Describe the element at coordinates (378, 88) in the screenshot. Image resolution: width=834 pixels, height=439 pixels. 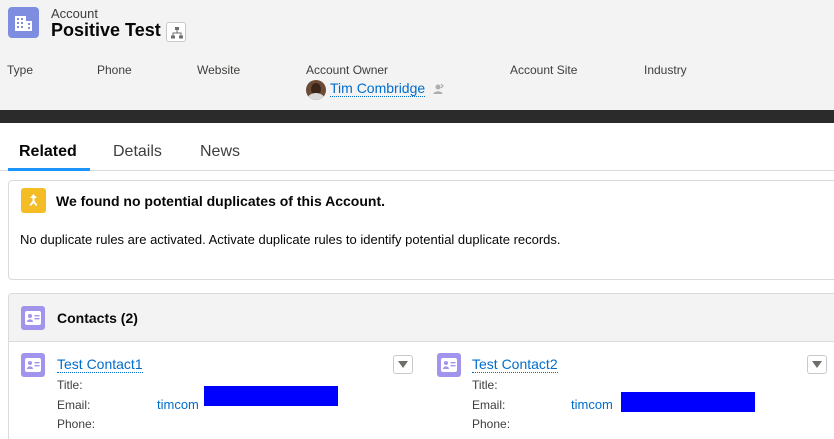
I see `account-owner-link: Tim Combridge` at that location.